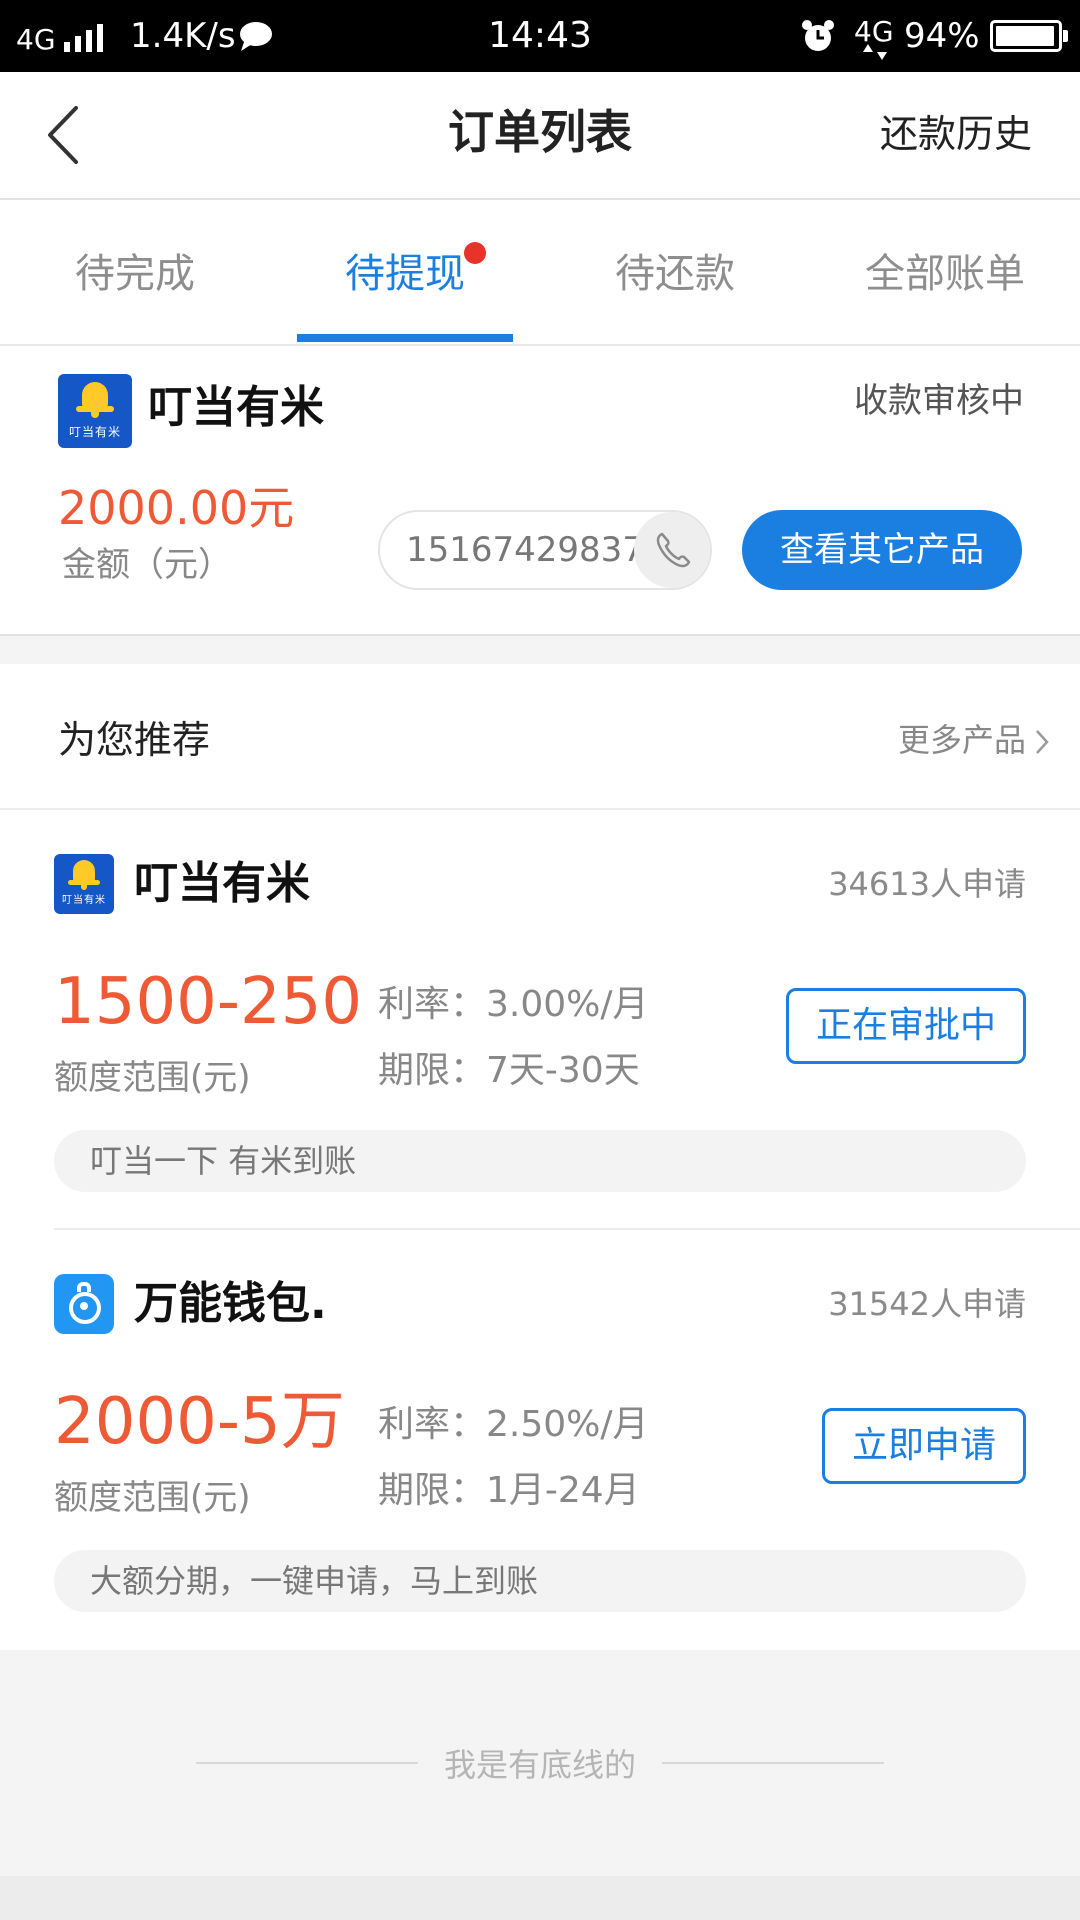  I want to click on amount-range: 2000-5万, so click(199, 1422).